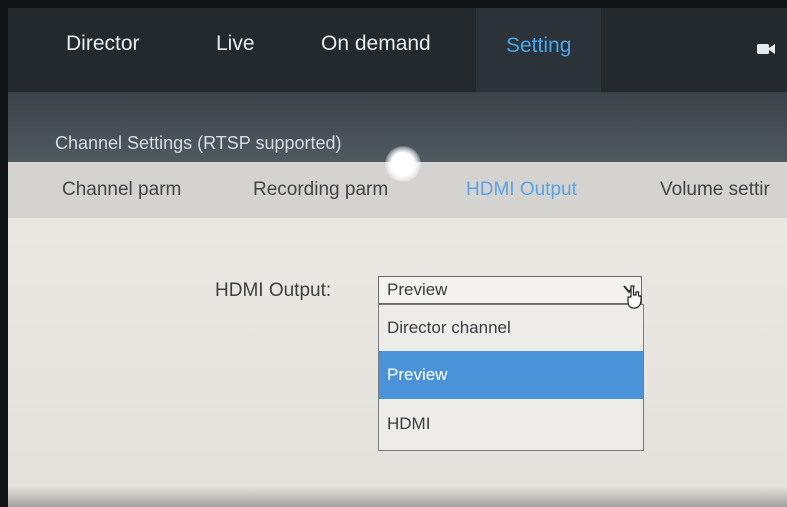 This screenshot has width=787, height=507. What do you see at coordinates (715, 190) in the screenshot?
I see `tab-volume-settings: Volume settir` at bounding box center [715, 190].